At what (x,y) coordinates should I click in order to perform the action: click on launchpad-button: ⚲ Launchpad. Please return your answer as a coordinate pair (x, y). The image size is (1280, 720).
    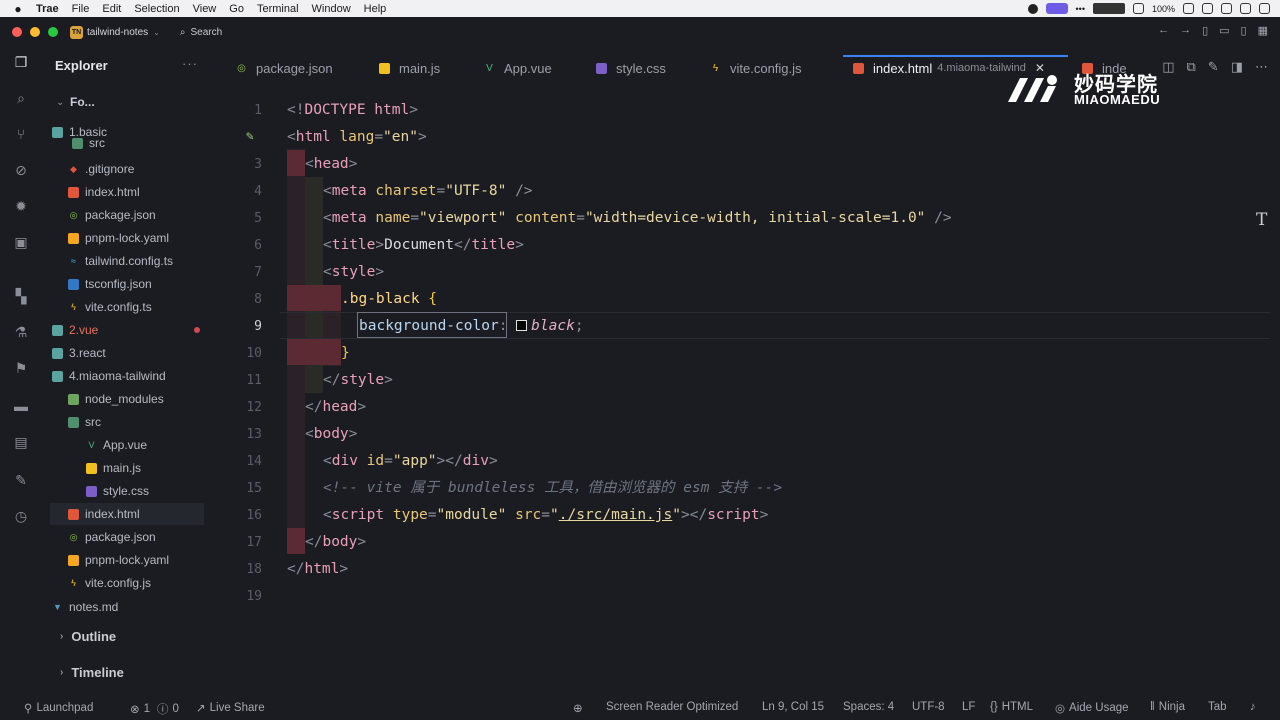
    Looking at the image, I should click on (58, 708).